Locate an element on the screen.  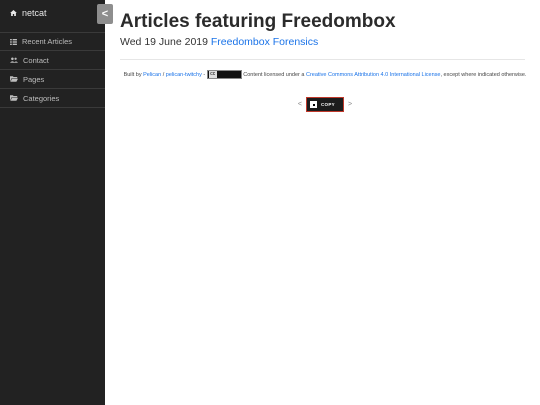
divider is located at coordinates (322, 59).